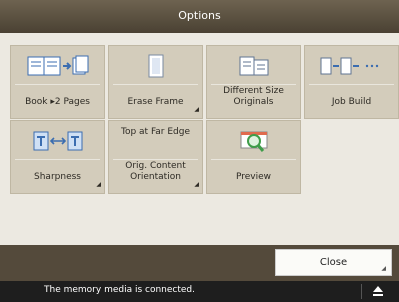  I want to click on status-bar: The memory media is connected., so click(199, 291).